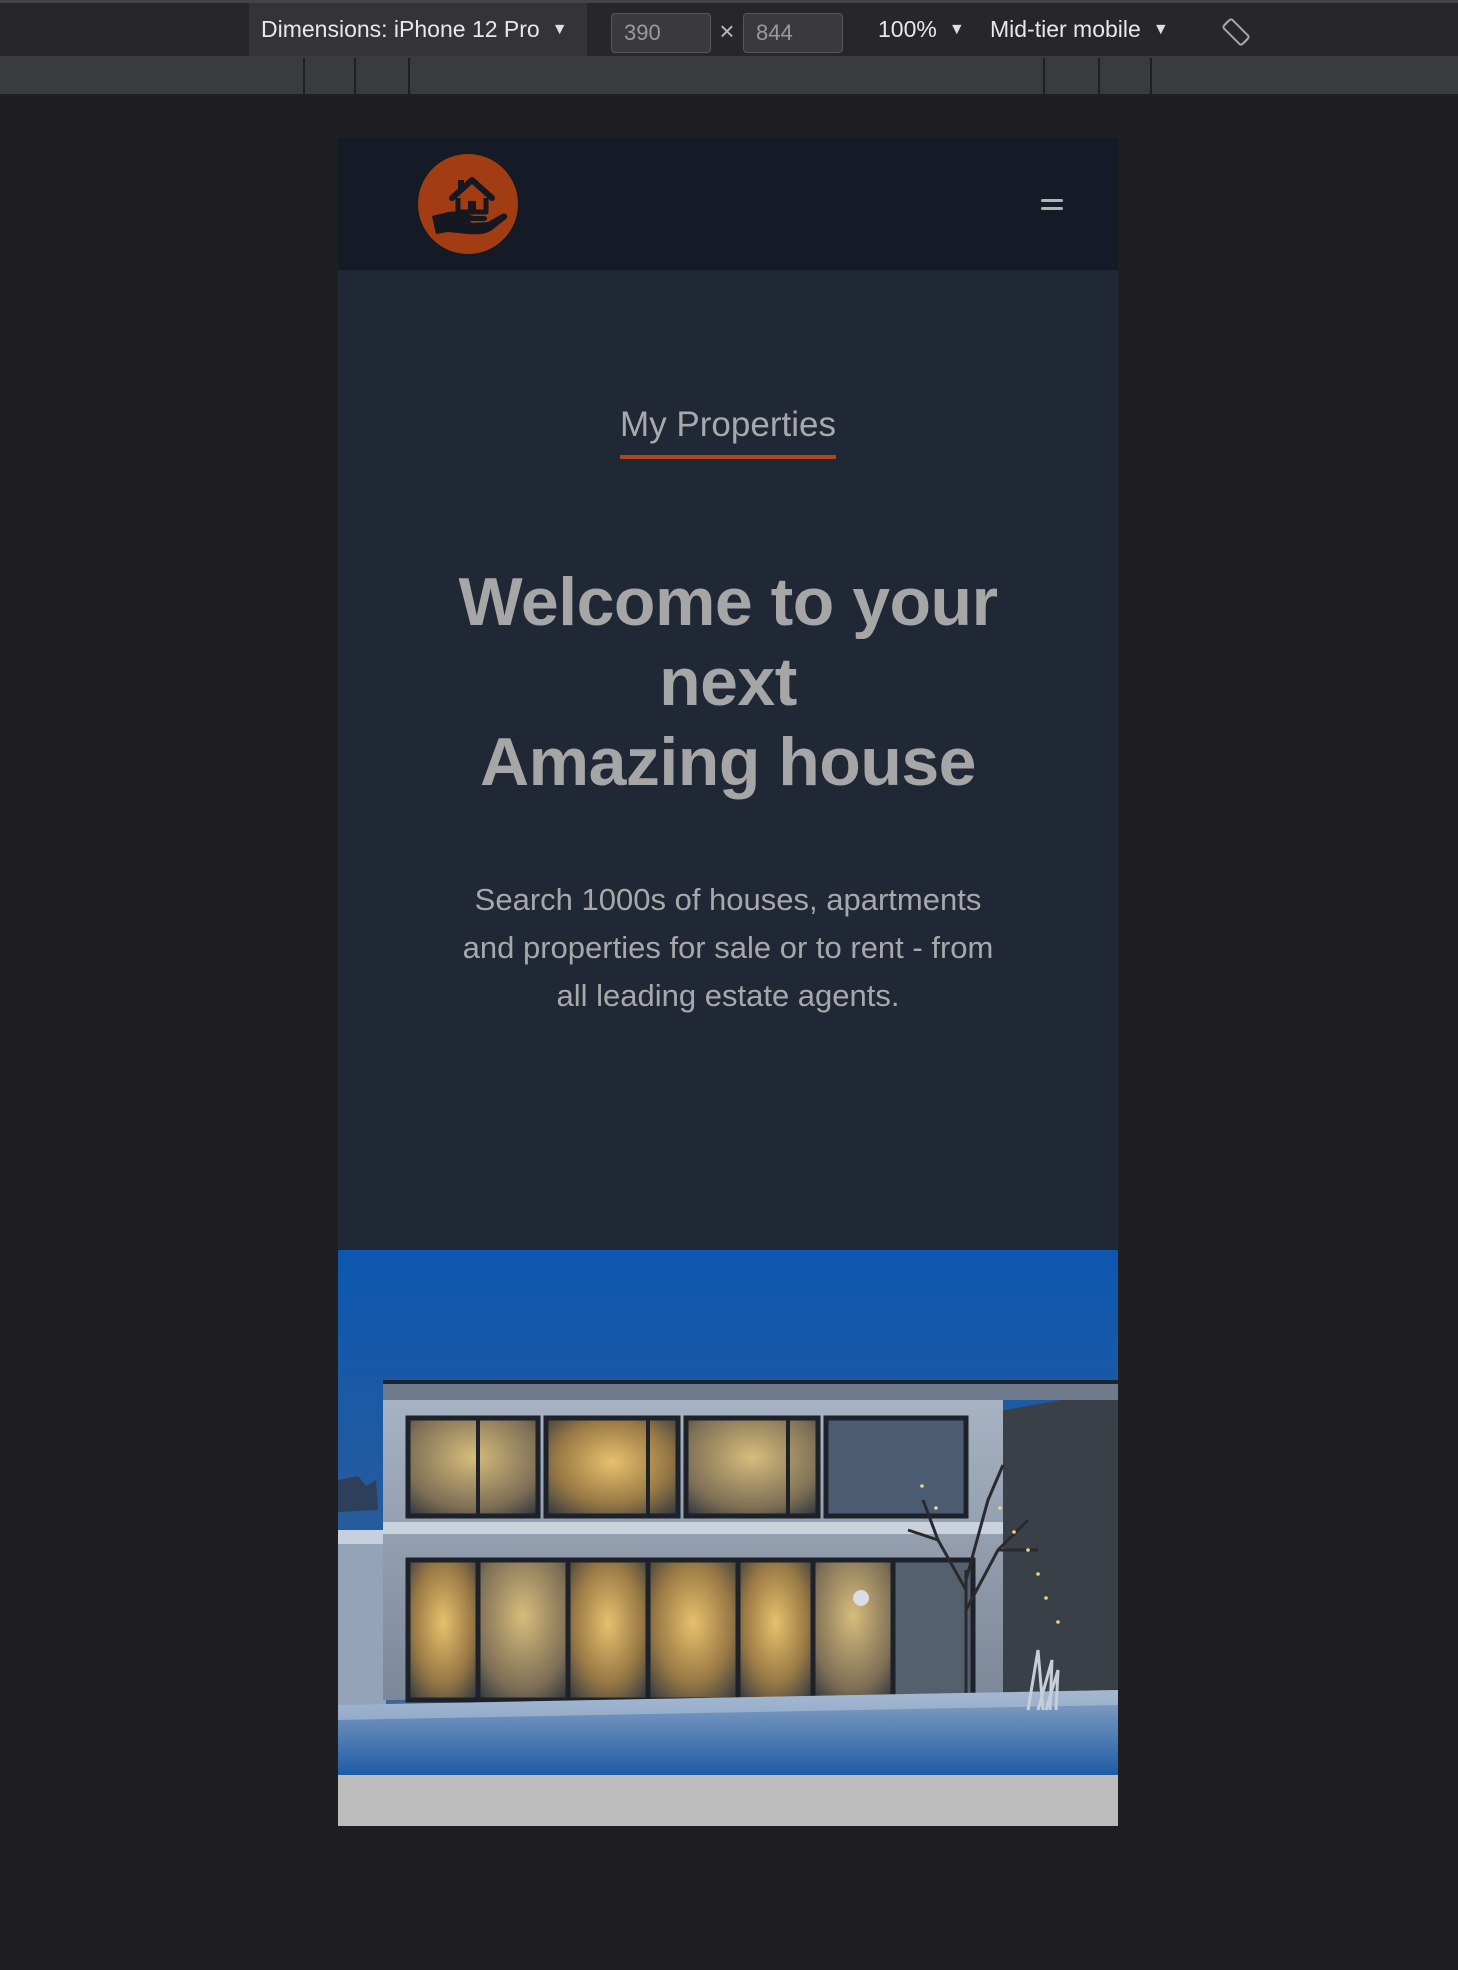 Image resolution: width=1458 pixels, height=1970 pixels. Describe the element at coordinates (468, 204) in the screenshot. I see `house-in-hand-icon` at that location.